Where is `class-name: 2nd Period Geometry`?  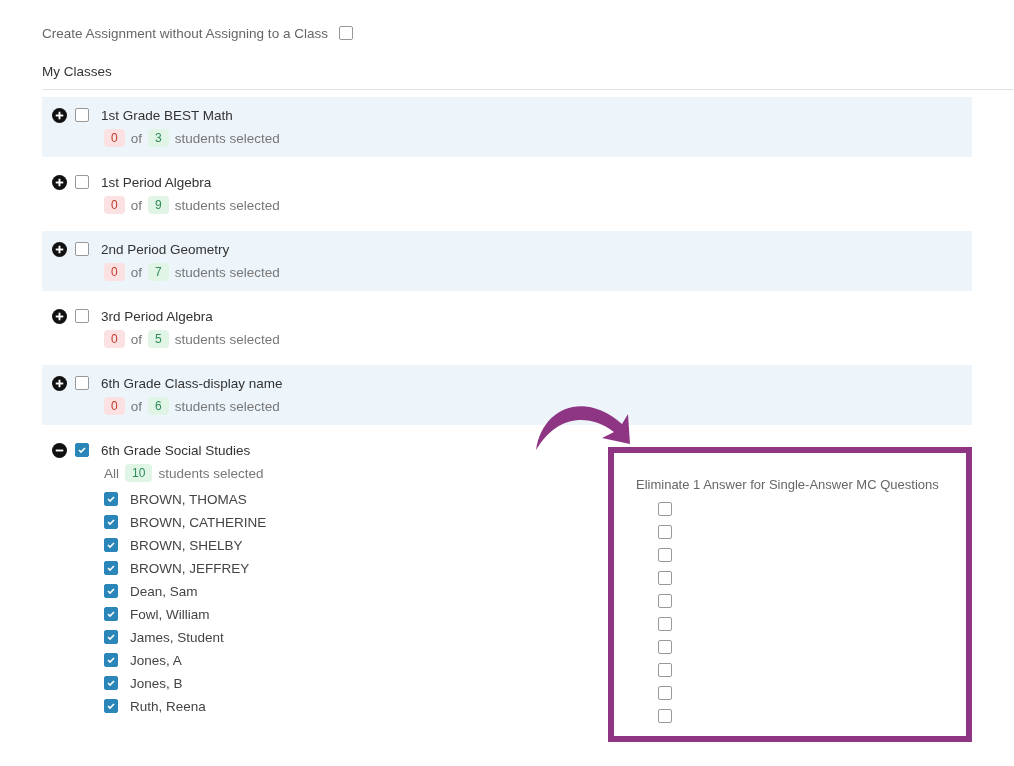 class-name: 2nd Period Geometry is located at coordinates (165, 249).